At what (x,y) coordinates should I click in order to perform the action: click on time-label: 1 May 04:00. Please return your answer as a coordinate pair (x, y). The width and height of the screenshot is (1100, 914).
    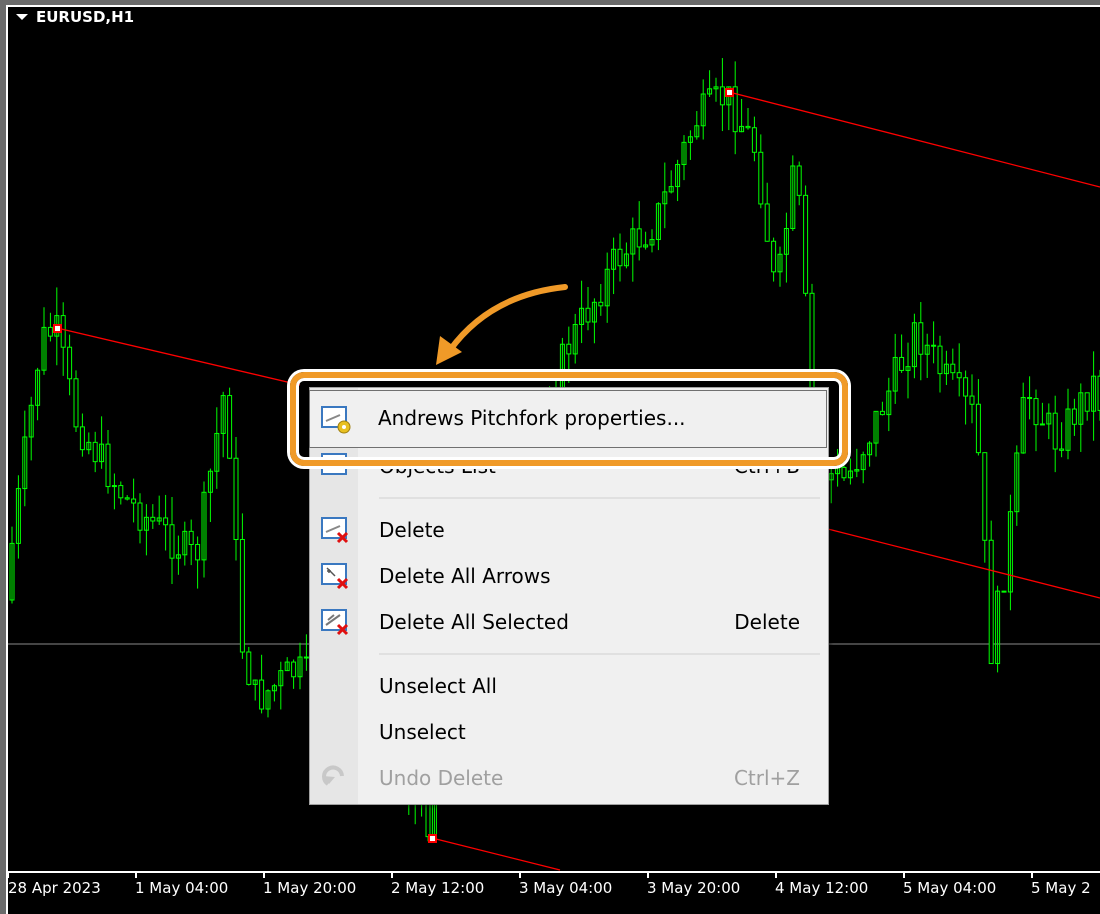
    Looking at the image, I should click on (182, 888).